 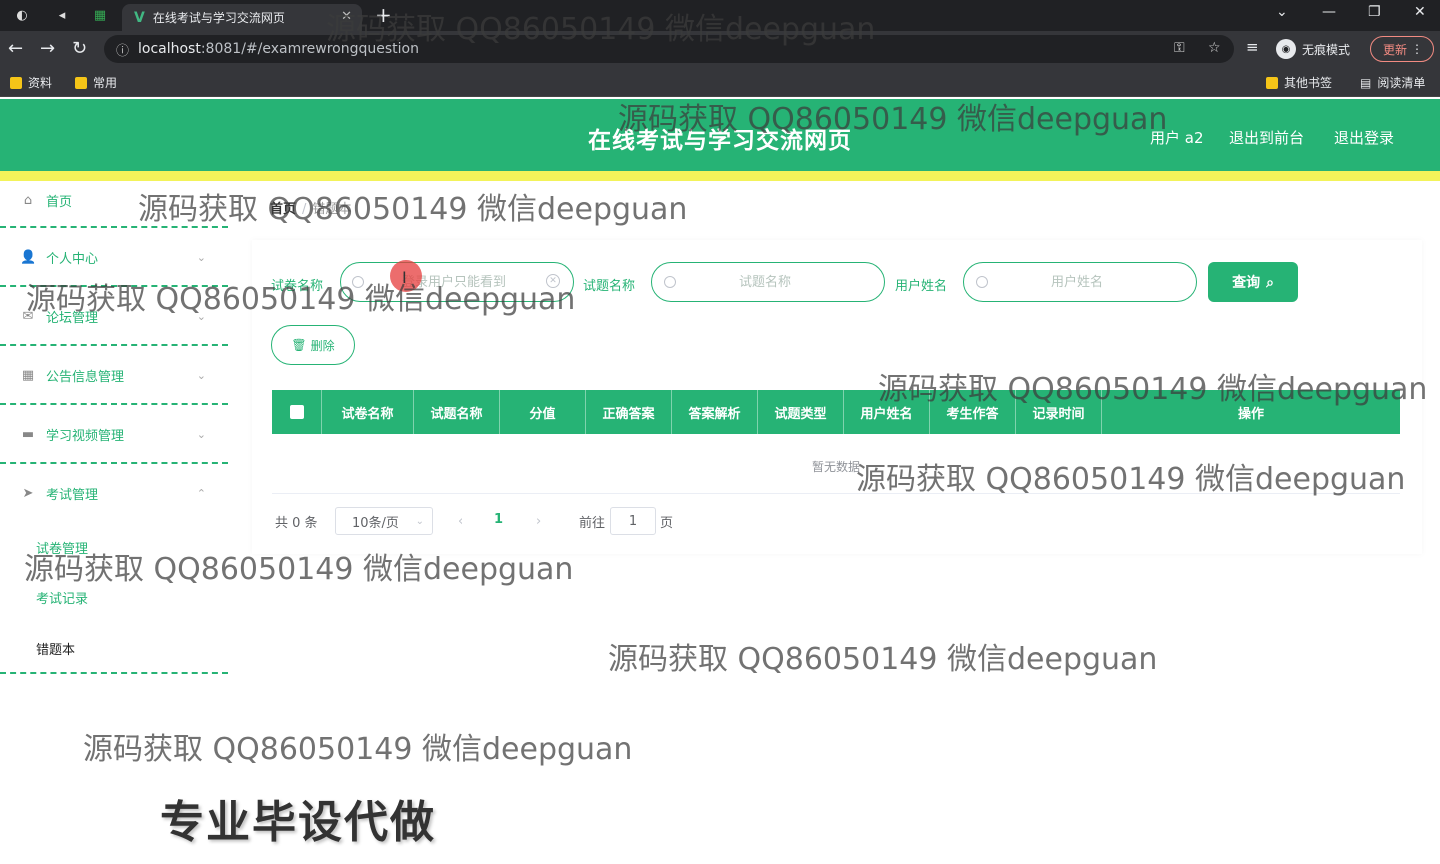 I want to click on browser-tab-active: V 在线考试与学习交流网页 ✕, so click(x=242, y=17).